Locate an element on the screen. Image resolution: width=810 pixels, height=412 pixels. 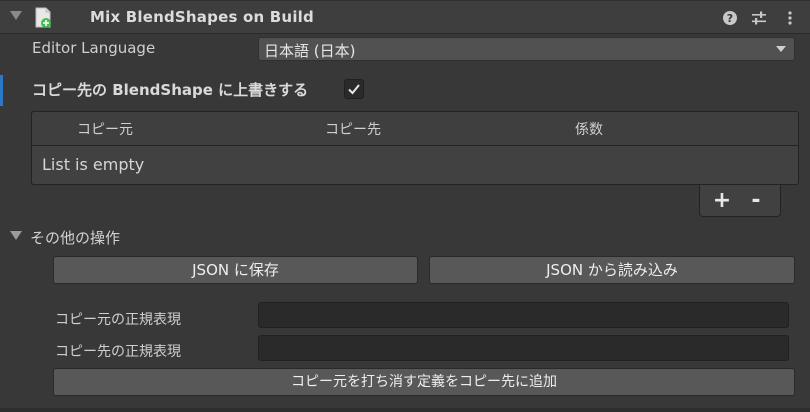
component-header: Mix BlendShapes on Build ? is located at coordinates (405, 17).